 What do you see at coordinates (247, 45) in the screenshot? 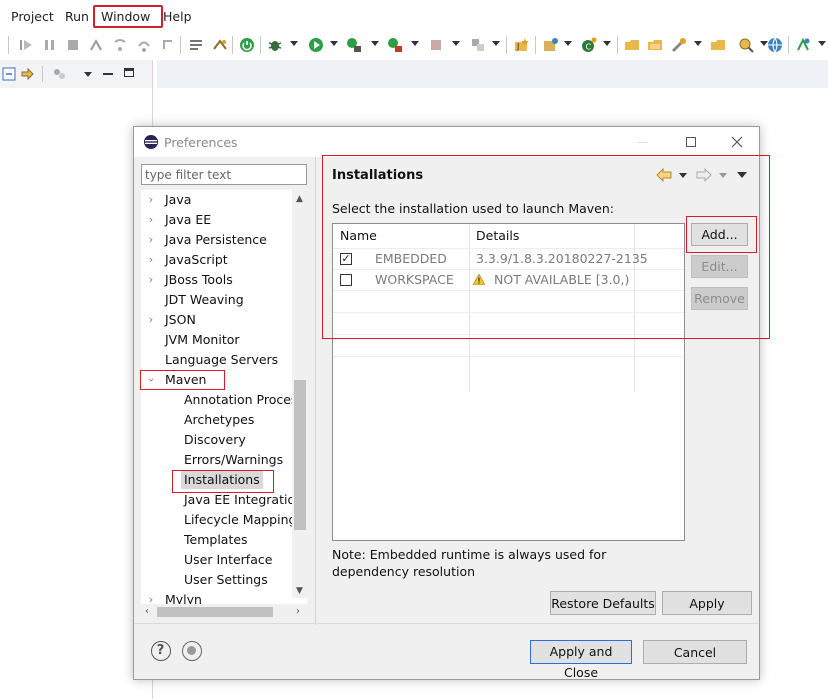
I see `power-icon` at bounding box center [247, 45].